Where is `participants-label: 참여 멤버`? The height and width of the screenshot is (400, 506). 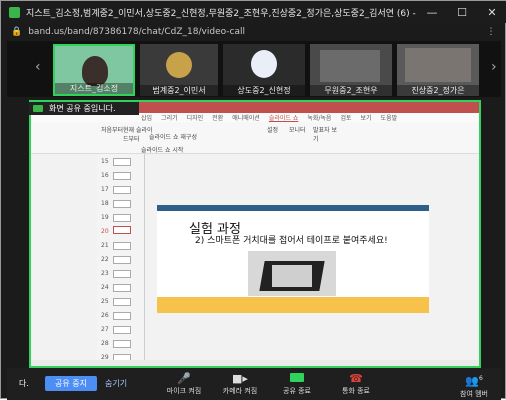
participants-label: 참여 멤버 is located at coordinates (474, 393).